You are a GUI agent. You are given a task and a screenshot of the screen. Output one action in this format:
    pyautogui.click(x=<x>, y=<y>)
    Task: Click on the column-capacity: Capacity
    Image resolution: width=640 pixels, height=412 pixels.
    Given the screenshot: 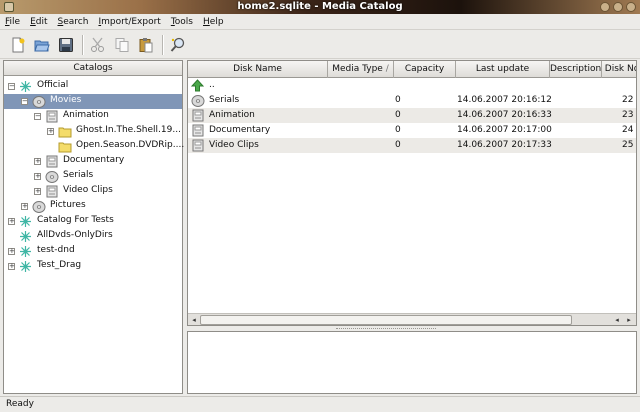 What is the action you would take?
    pyautogui.click(x=425, y=69)
    